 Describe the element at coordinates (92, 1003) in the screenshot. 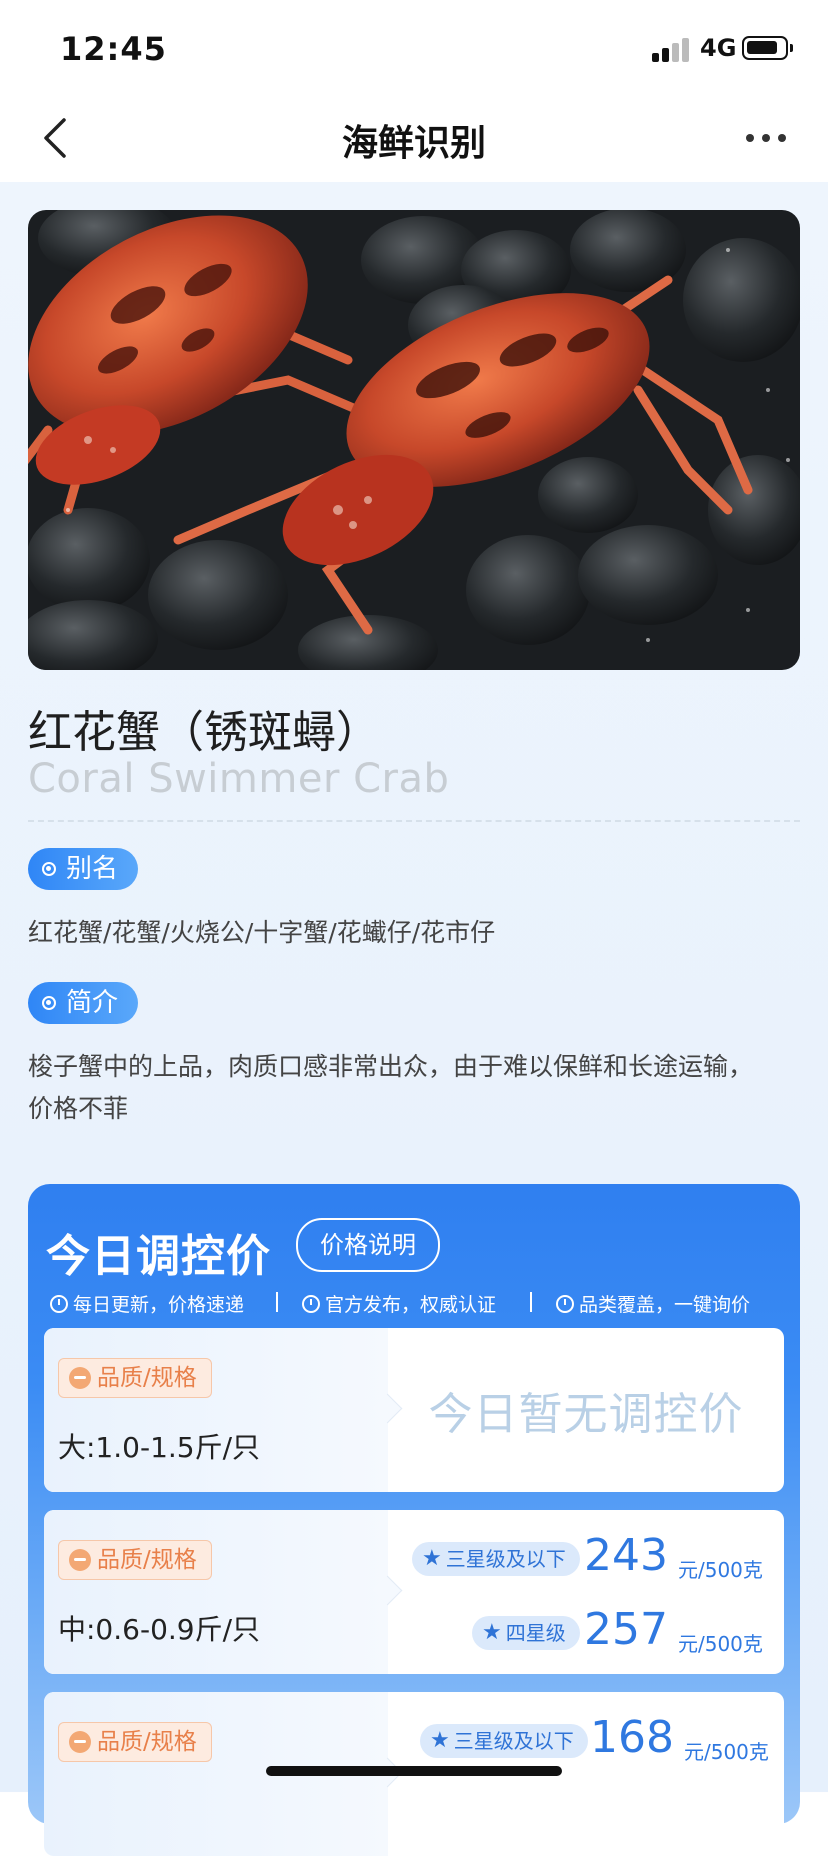

I see `intro-label-text: 简介` at that location.